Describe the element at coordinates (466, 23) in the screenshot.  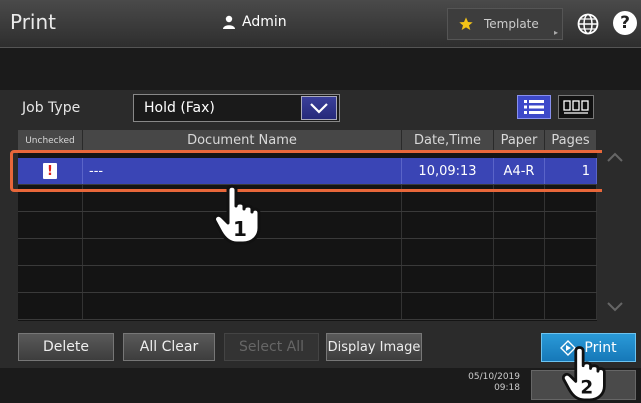
I see `star-icon` at that location.